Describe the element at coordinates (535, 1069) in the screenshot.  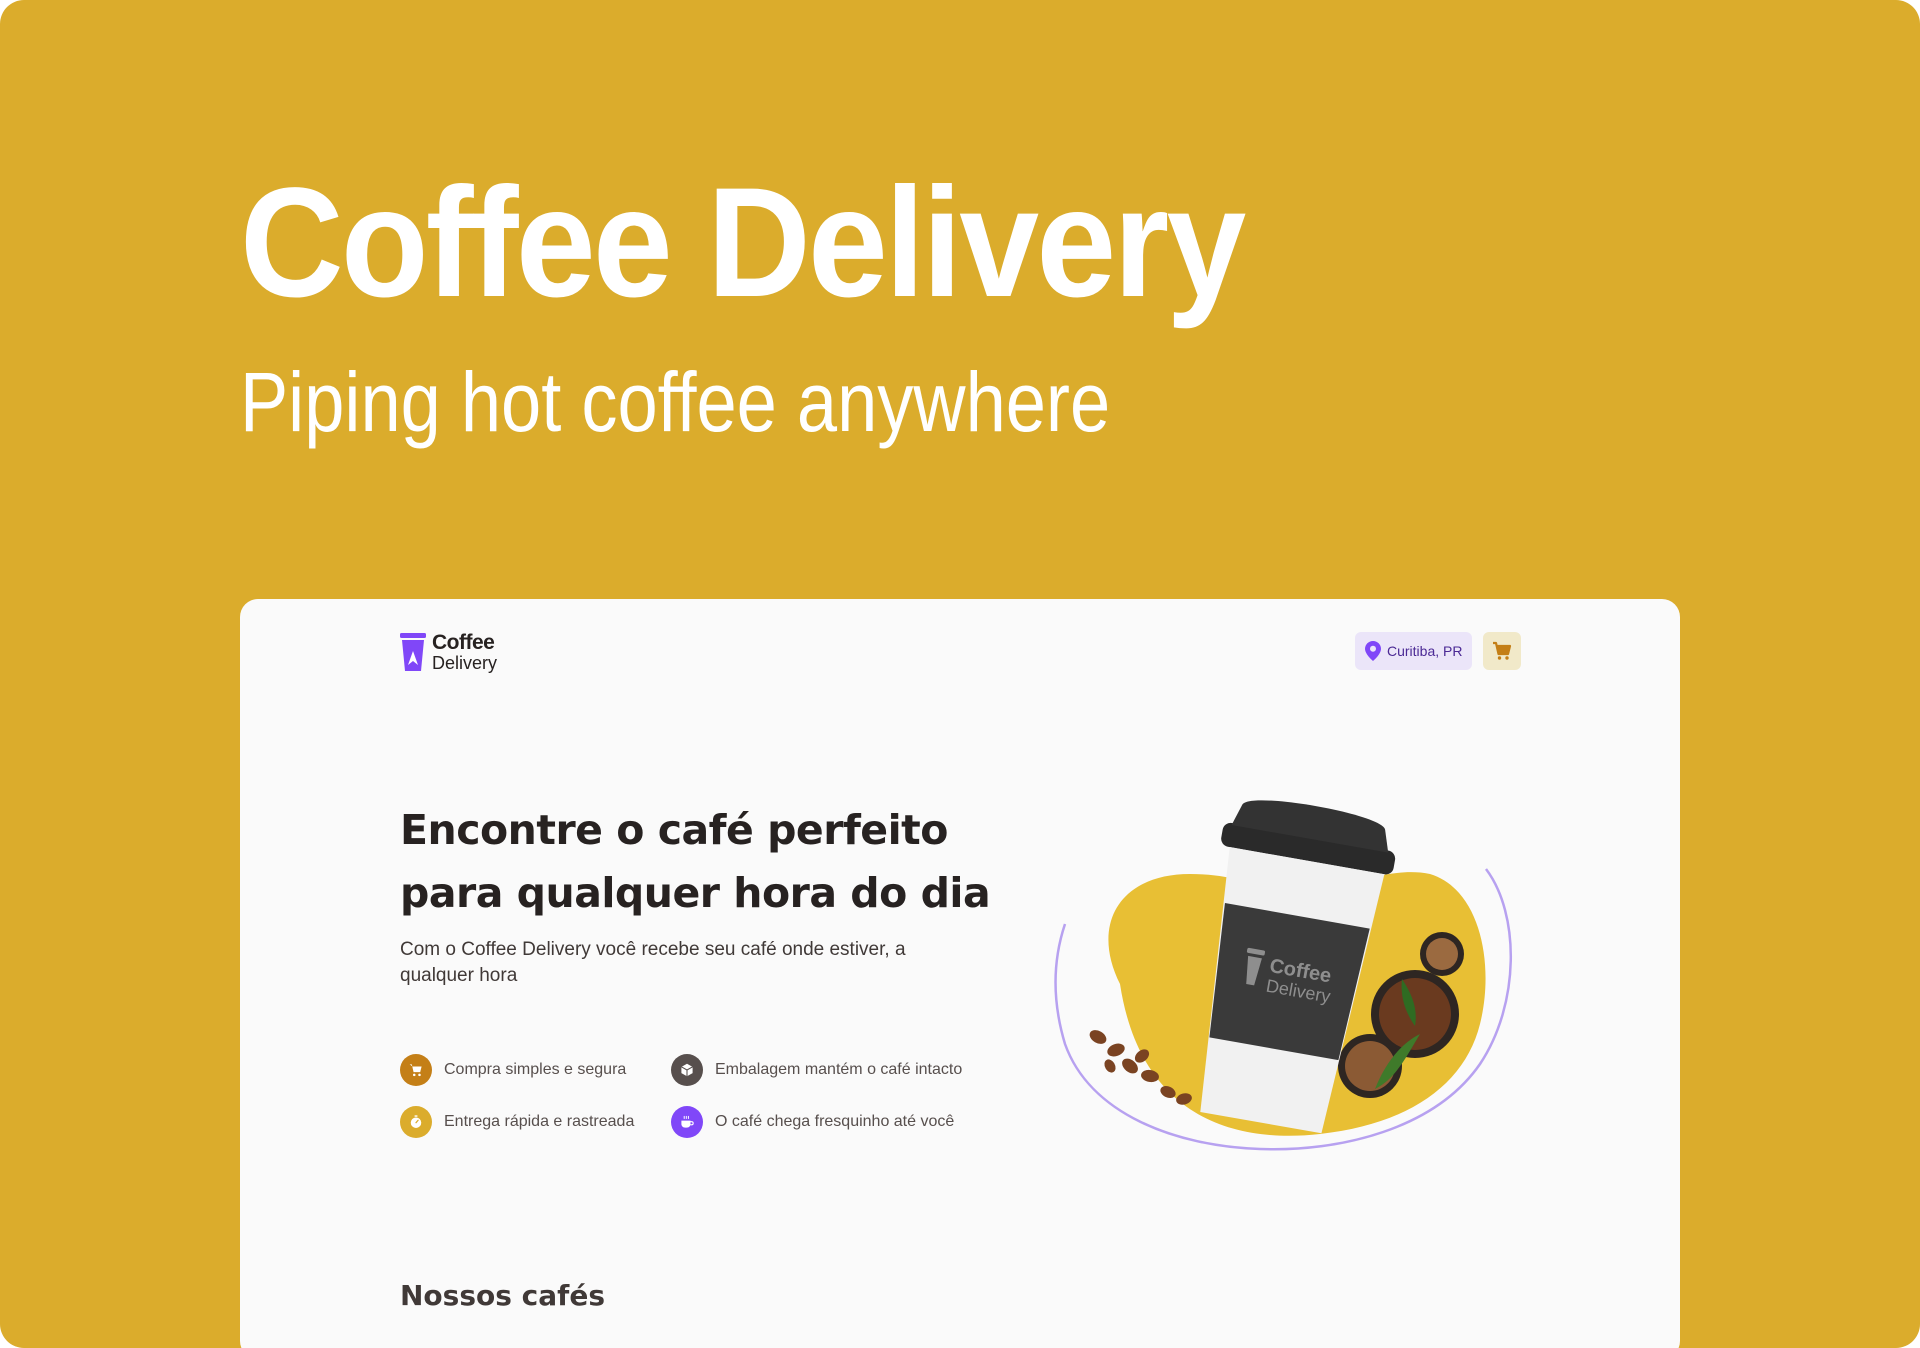
I see `feature-label: Compra simples e segura` at that location.